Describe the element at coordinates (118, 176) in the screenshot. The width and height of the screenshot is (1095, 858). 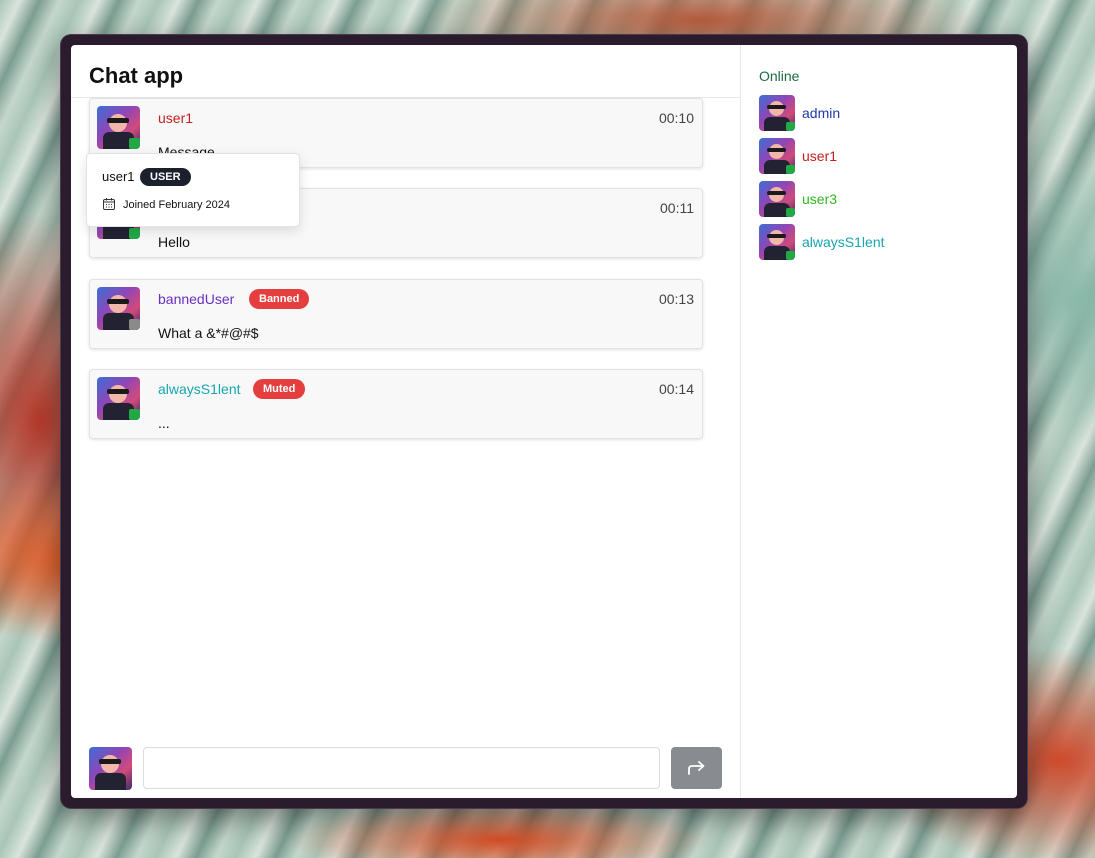
I see `popover-username: user1` at that location.